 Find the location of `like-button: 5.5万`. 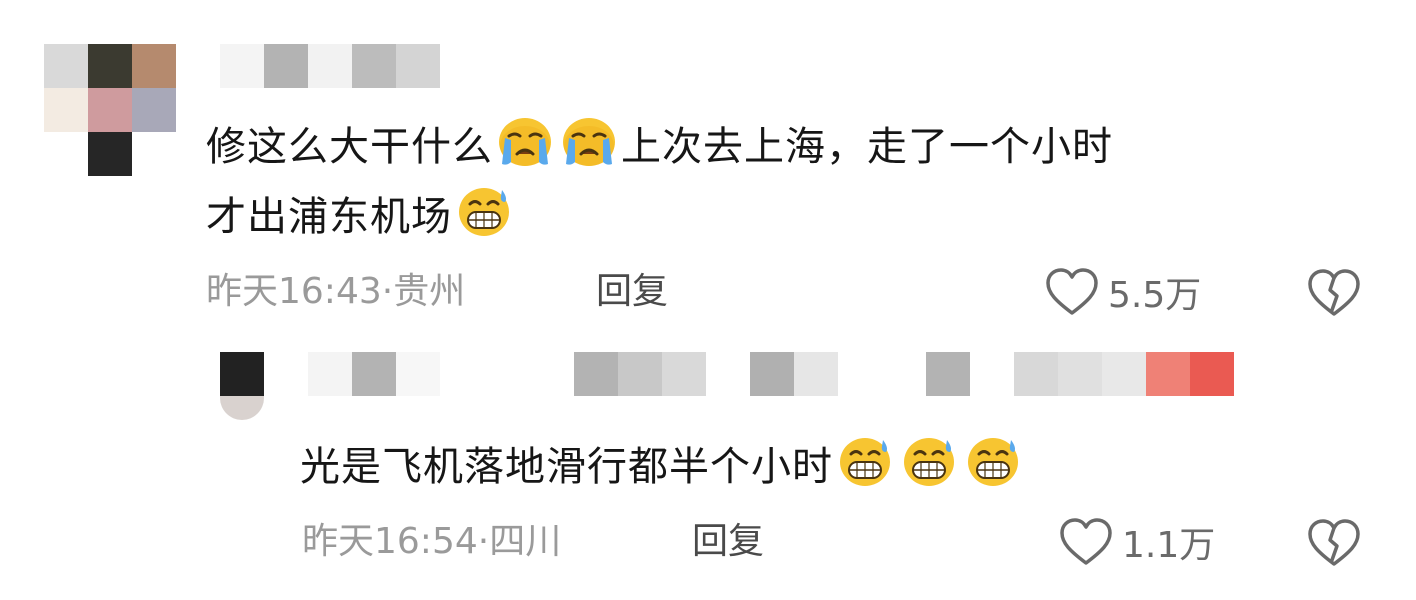

like-button: 5.5万 is located at coordinates (1122, 292).